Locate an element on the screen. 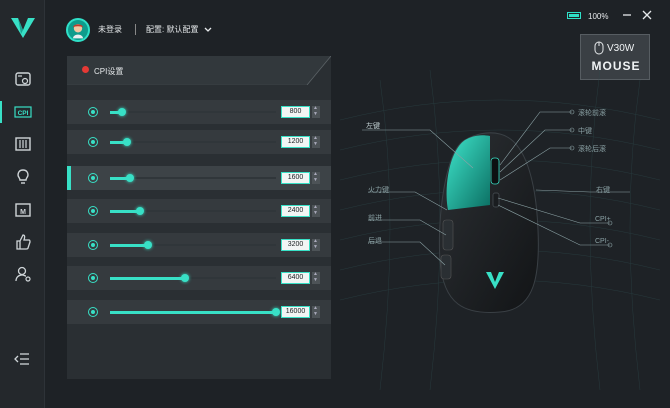 The width and height of the screenshot is (670, 408). display-settings-icon is located at coordinates (22, 79).